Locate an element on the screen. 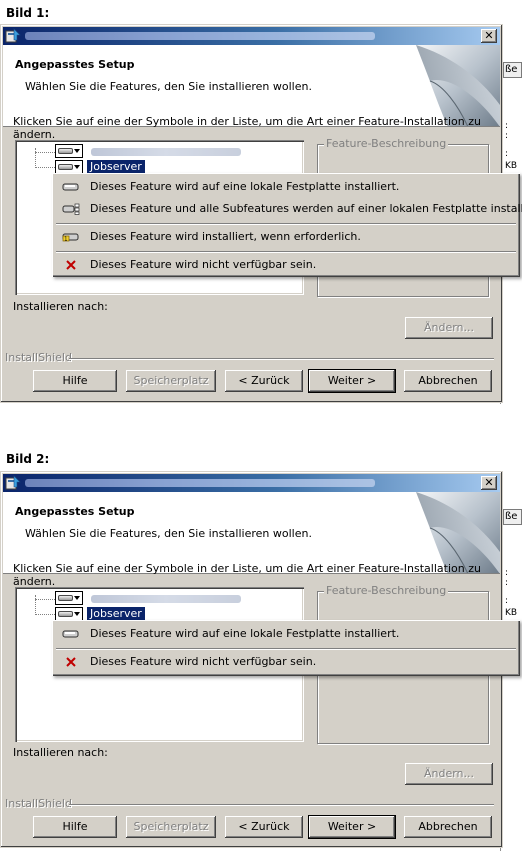 The height and width of the screenshot is (851, 522). panel-caption: Bild 1: is located at coordinates (28, 13).